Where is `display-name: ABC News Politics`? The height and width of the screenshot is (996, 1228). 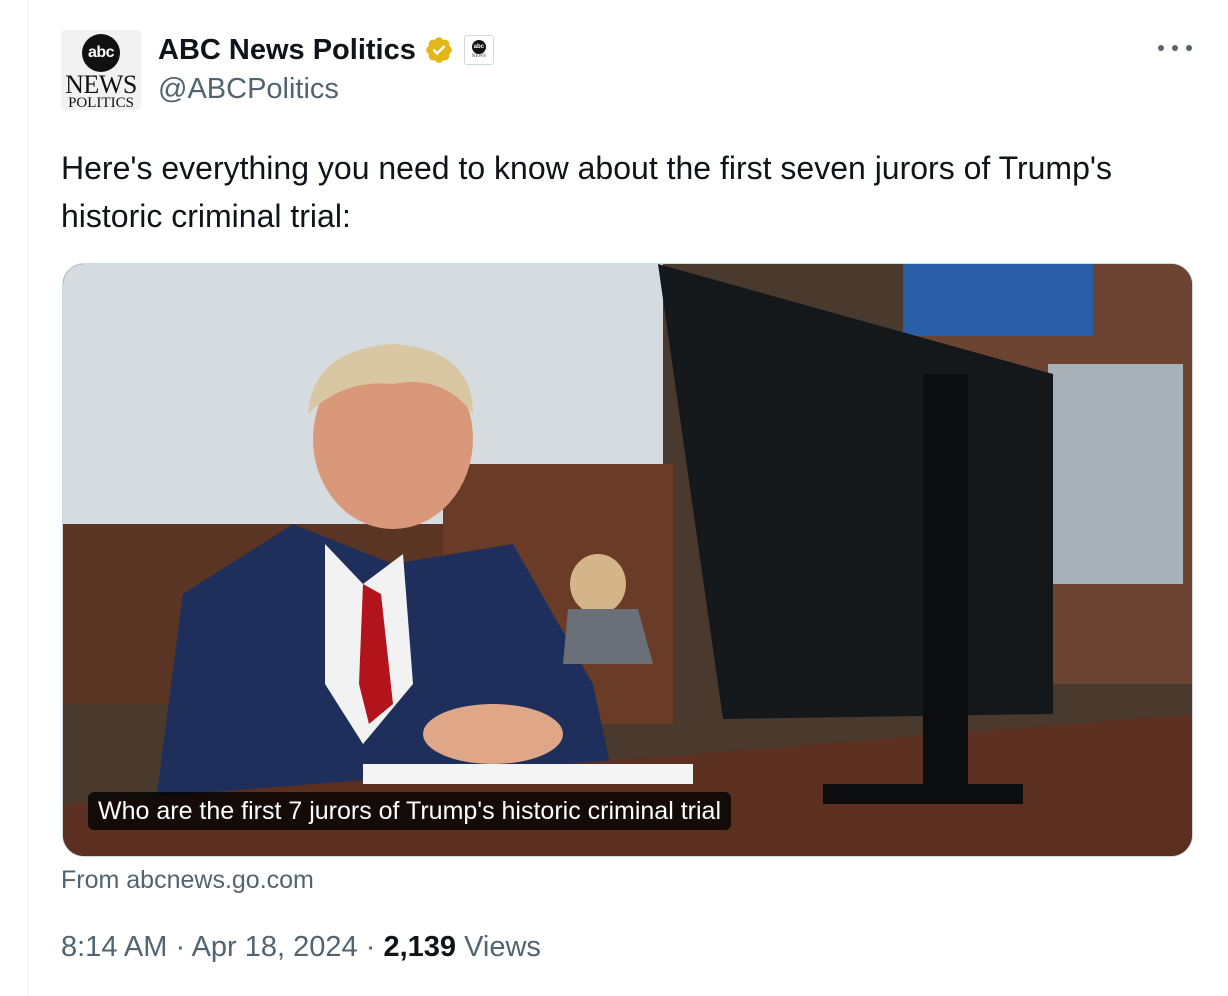
display-name: ABC News Politics is located at coordinates (287, 50).